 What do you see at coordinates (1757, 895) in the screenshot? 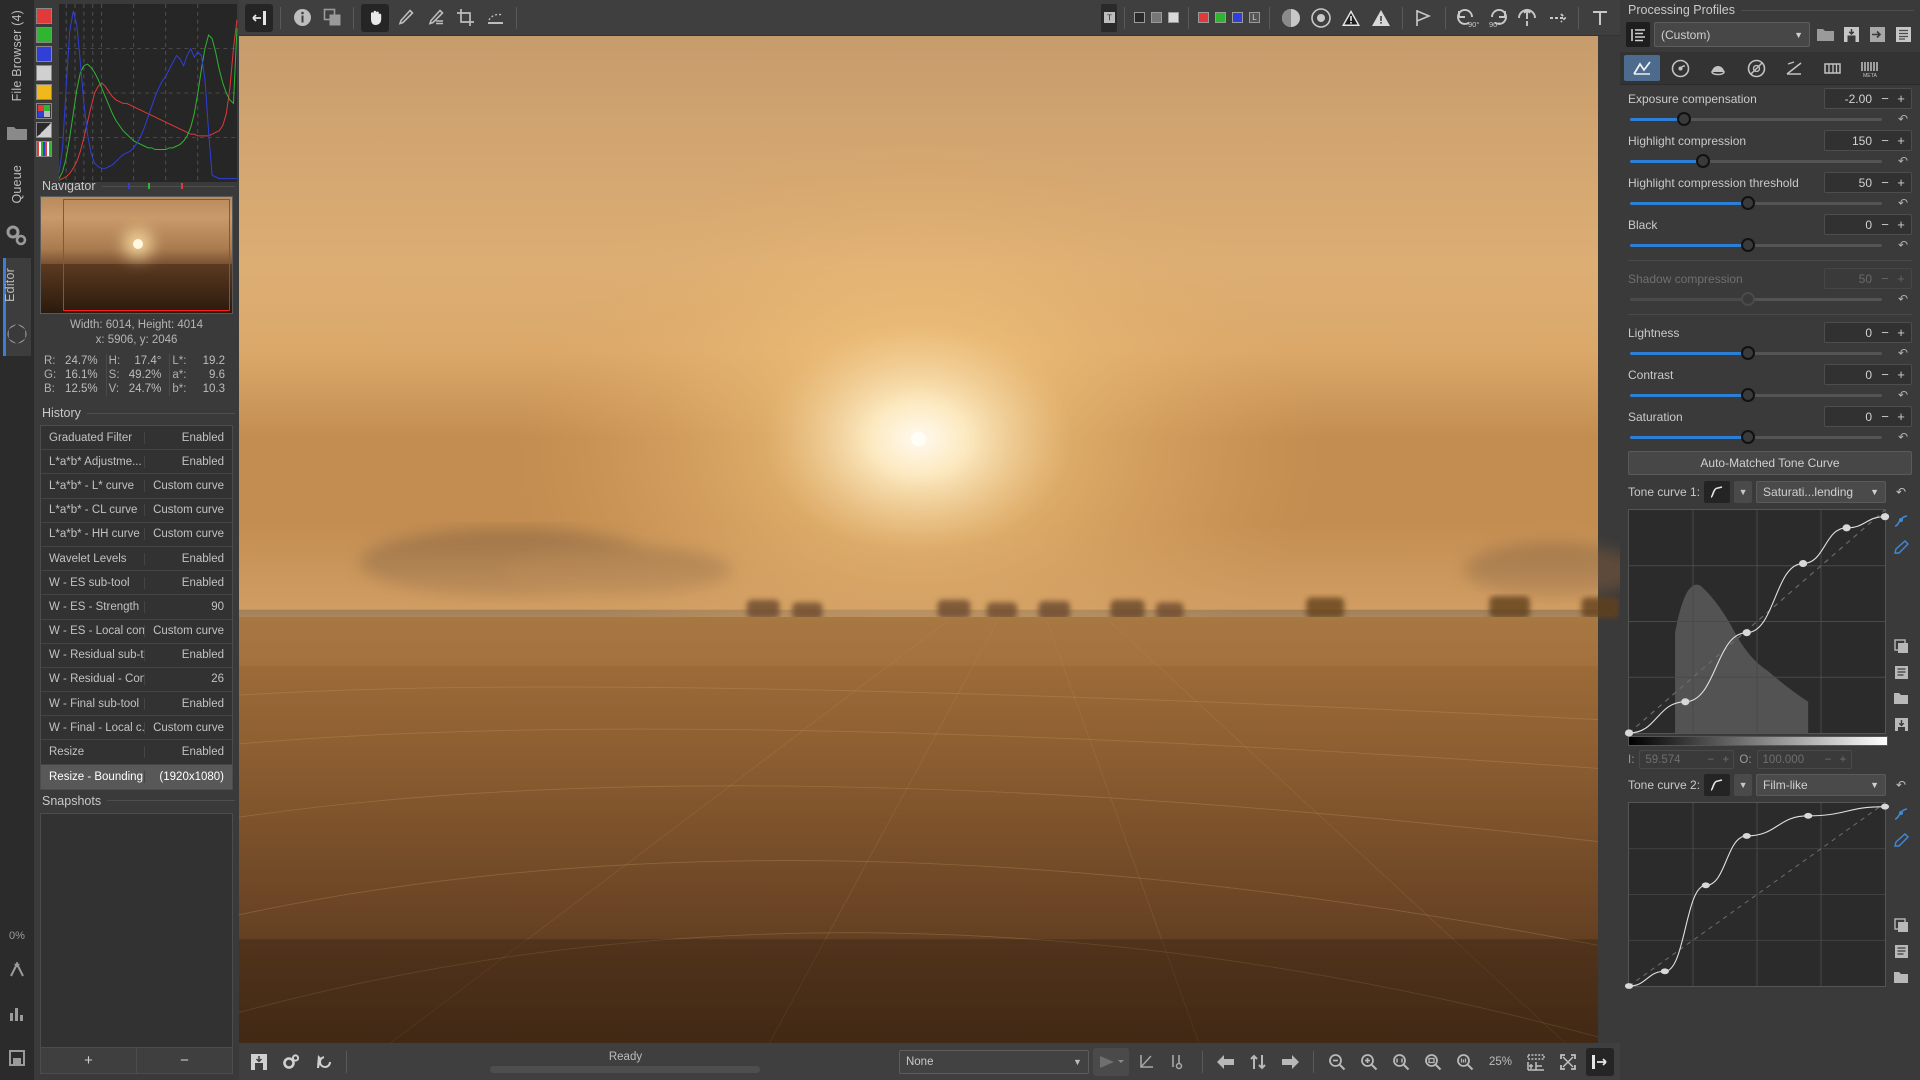
I see `tone-curve-2-editor` at bounding box center [1757, 895].